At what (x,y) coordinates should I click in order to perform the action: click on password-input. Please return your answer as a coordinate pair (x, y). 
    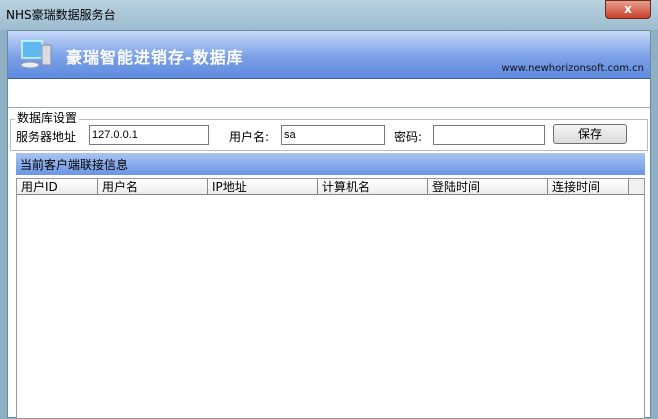
    Looking at the image, I should click on (489, 135).